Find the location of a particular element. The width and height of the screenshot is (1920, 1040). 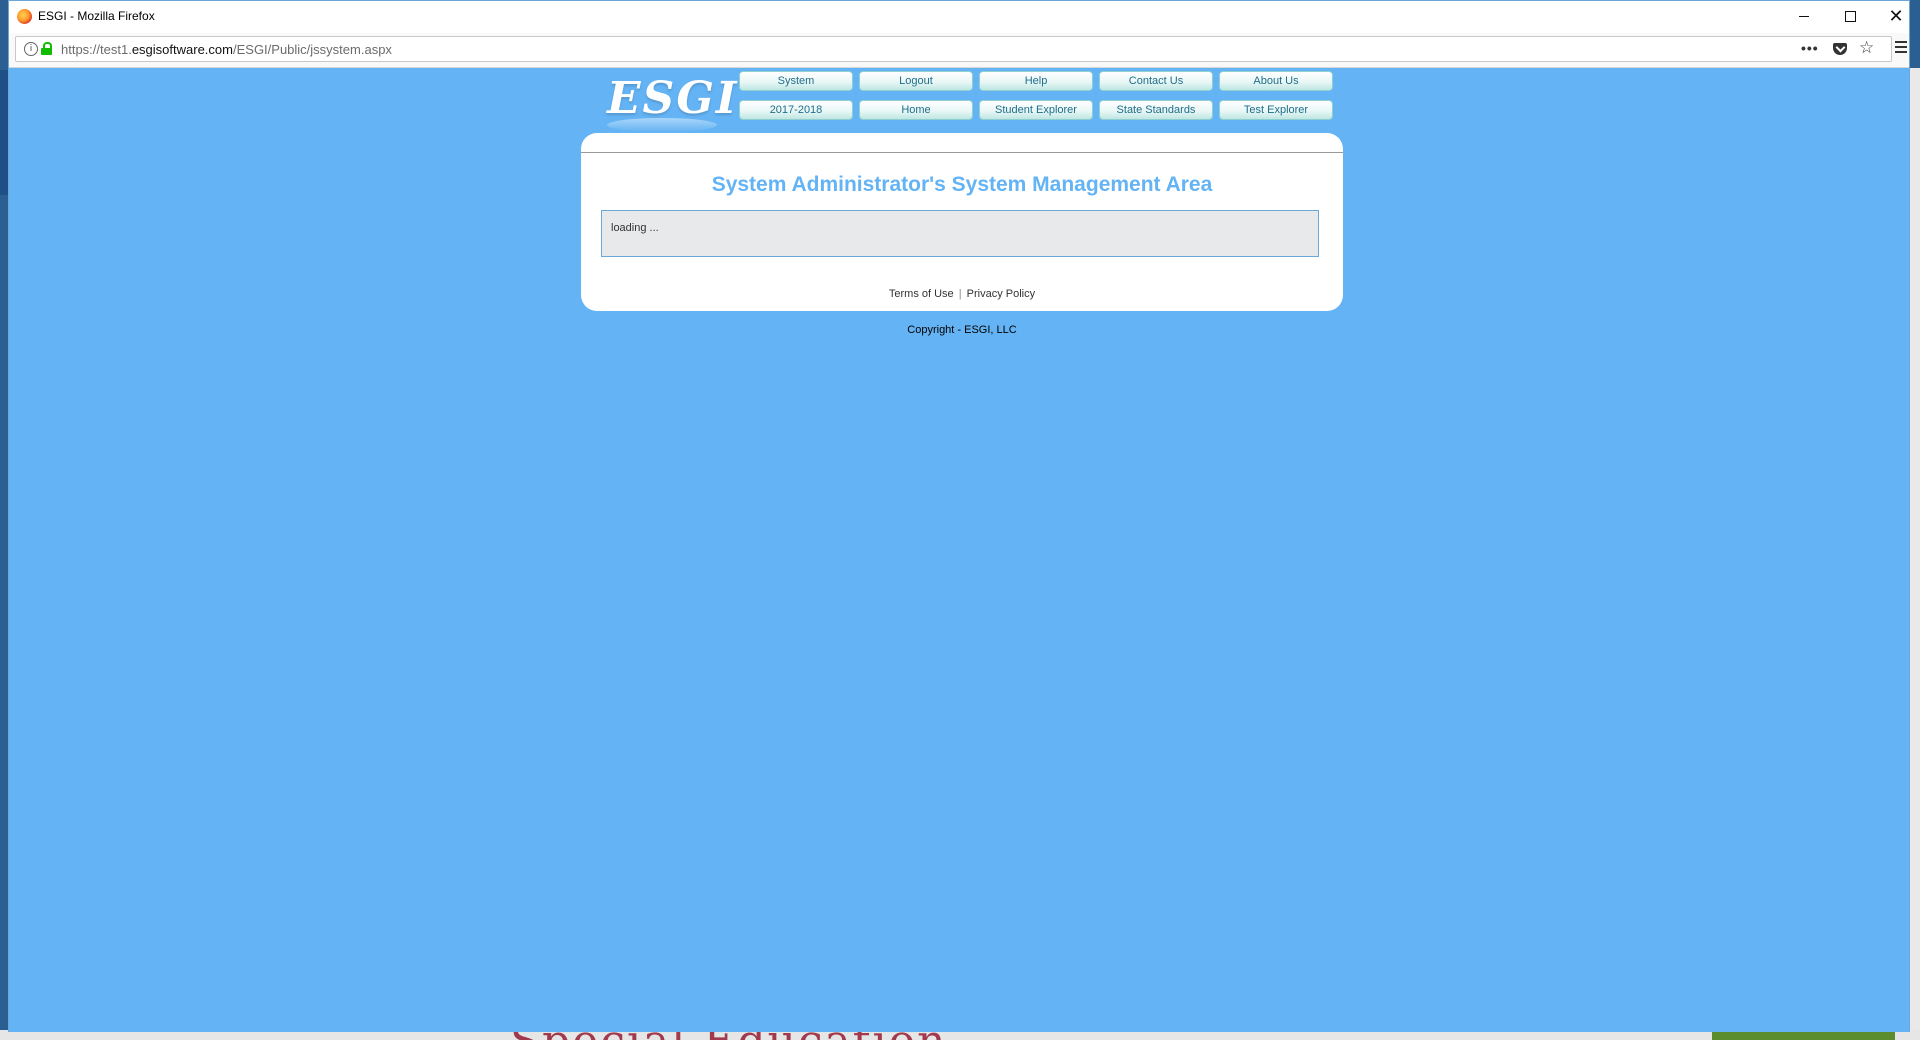

url-domain: esgisoftware.com is located at coordinates (182, 49).